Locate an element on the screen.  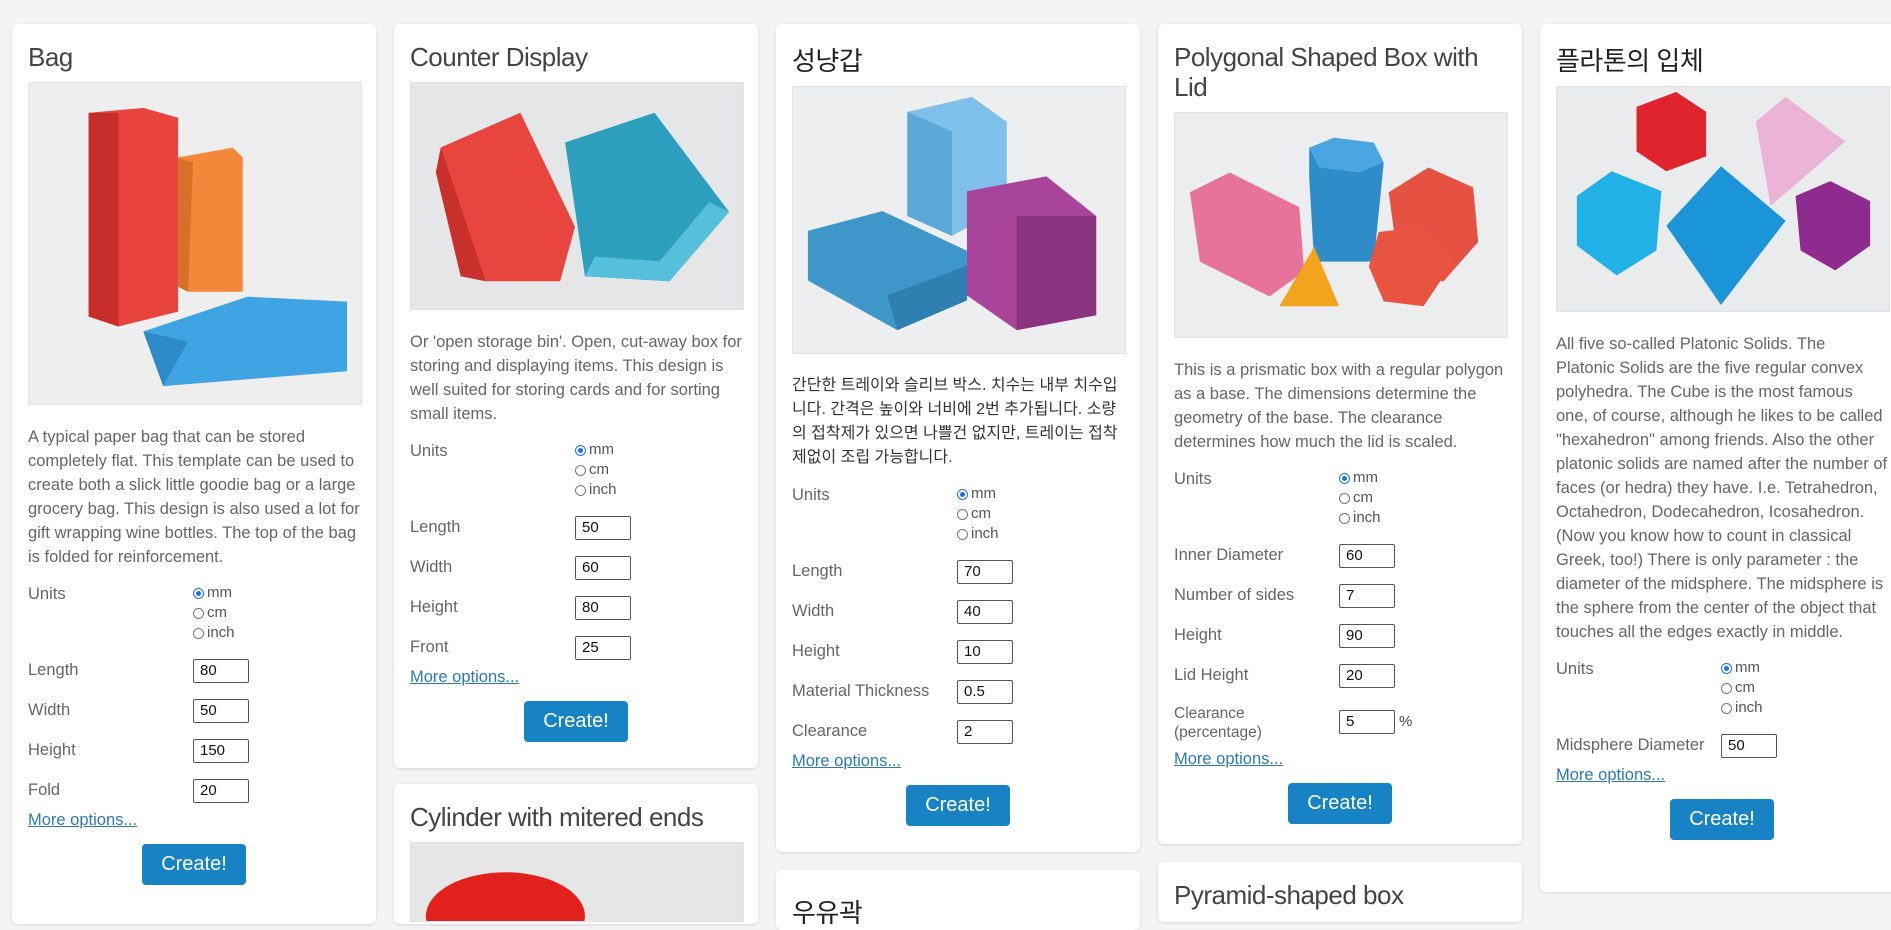
fold-input: 20 is located at coordinates (221, 791).